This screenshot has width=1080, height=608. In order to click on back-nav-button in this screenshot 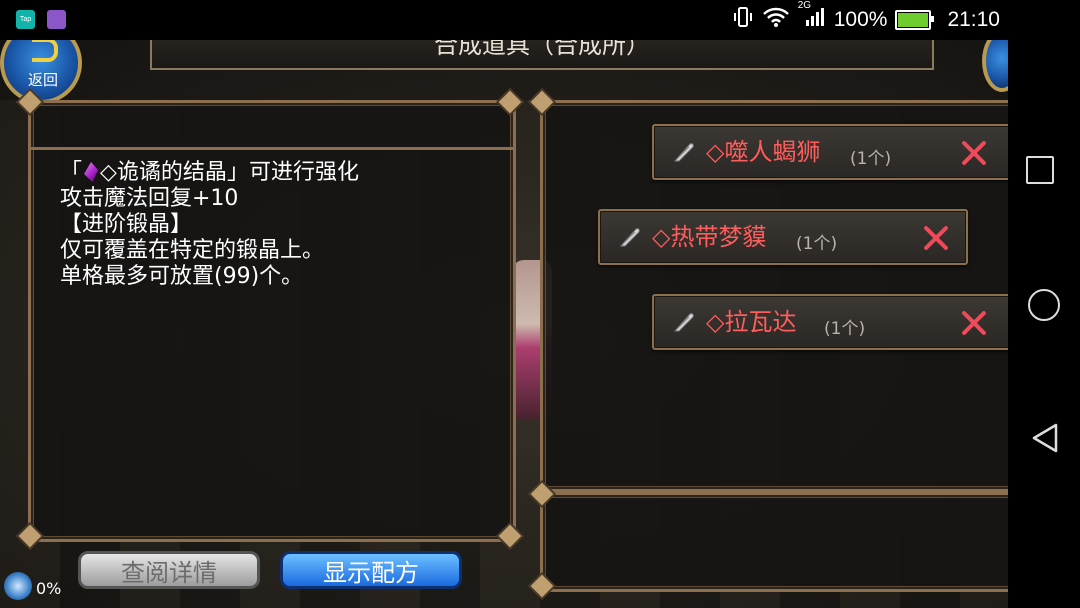, I will do `click(1045, 438)`.